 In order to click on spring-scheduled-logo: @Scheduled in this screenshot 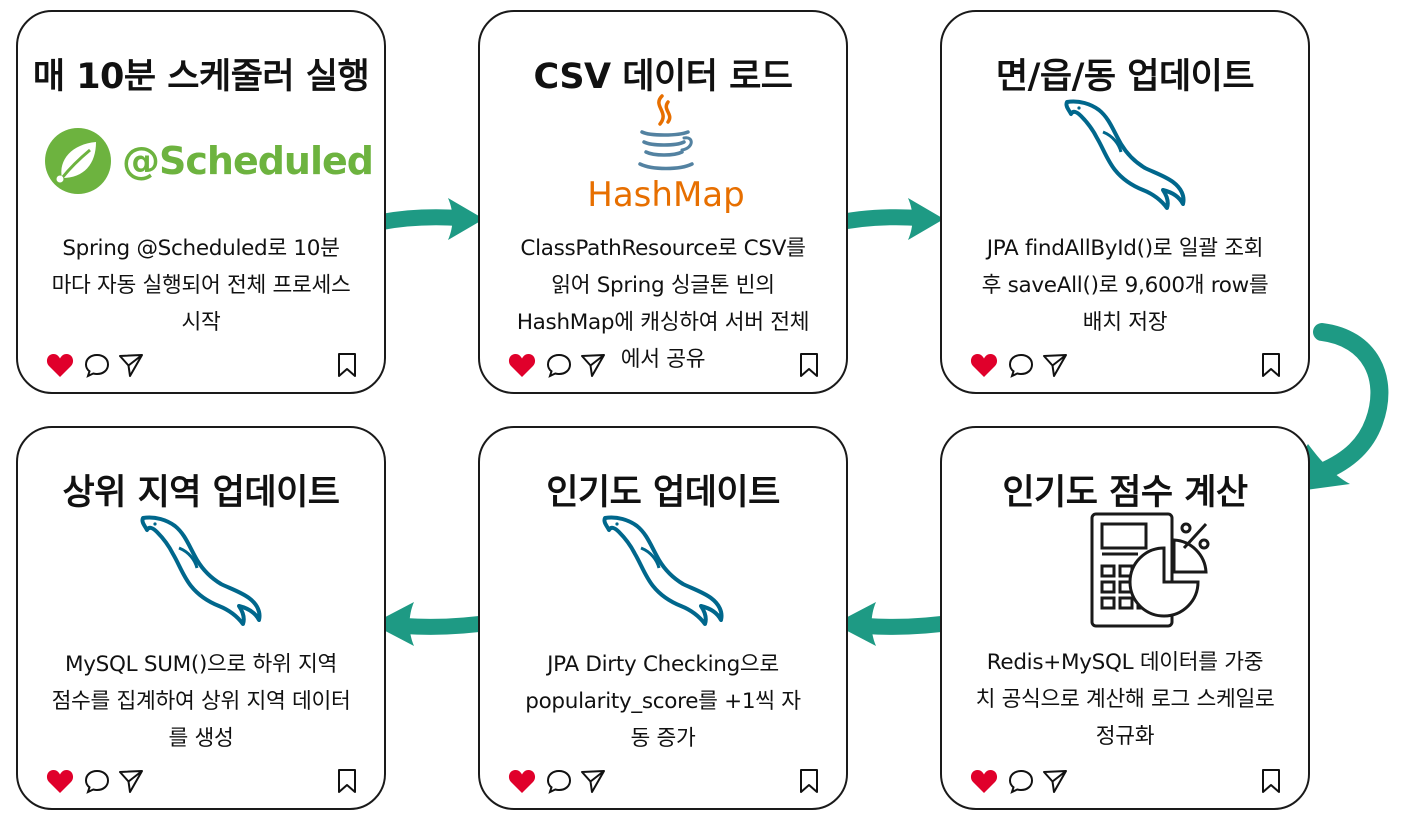, I will do `click(201, 161)`.